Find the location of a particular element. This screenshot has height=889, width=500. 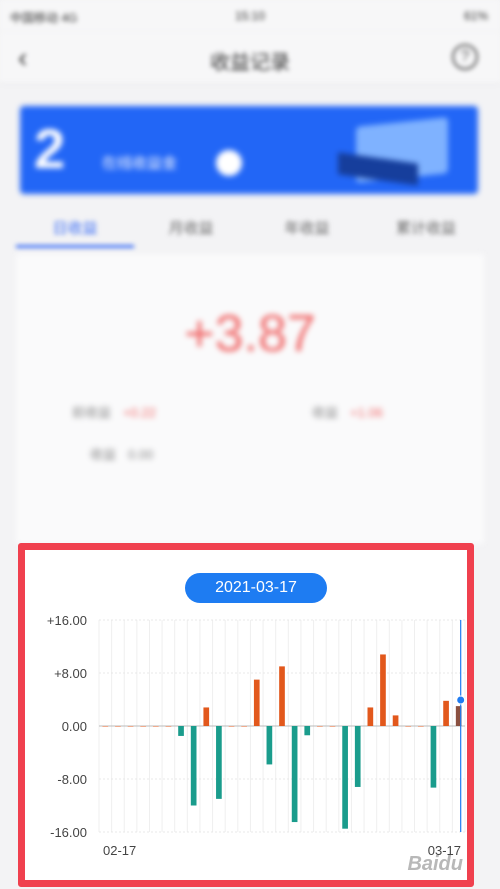

nav-bar: ‹ 收益记录 ? is located at coordinates (250, 58).